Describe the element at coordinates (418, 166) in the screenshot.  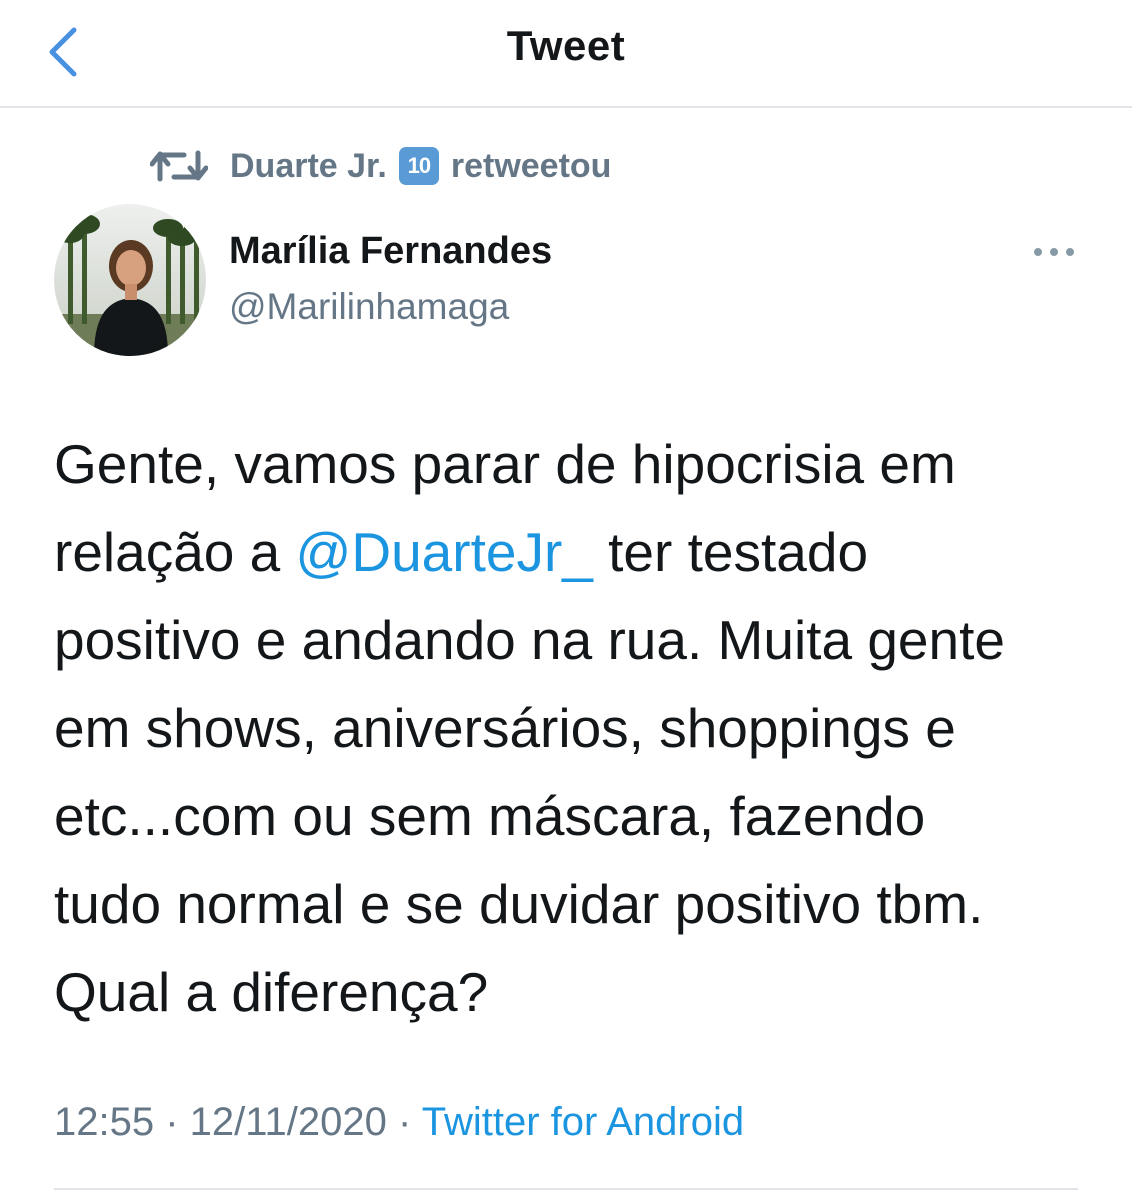
I see `keycap-ten-emoji: 10` at that location.